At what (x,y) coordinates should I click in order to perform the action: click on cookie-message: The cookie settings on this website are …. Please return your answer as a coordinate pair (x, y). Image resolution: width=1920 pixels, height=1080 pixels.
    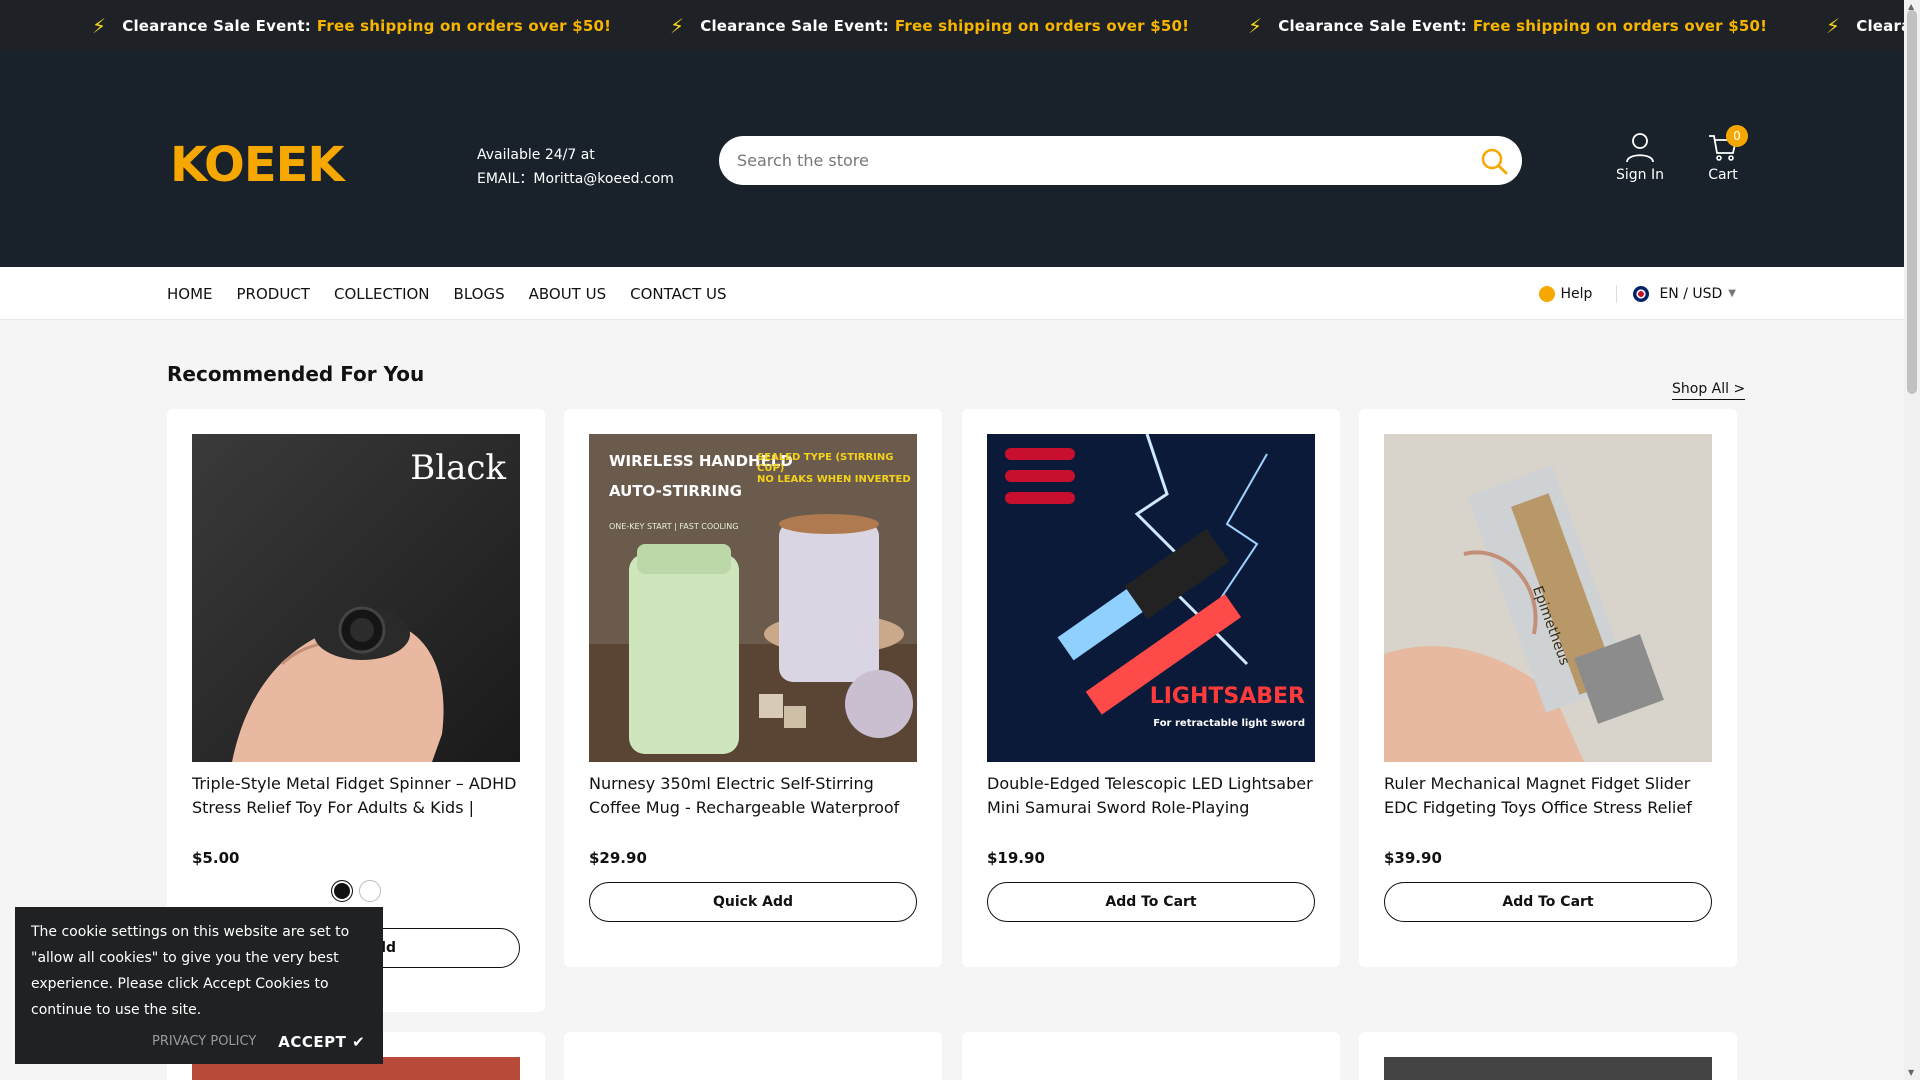
    Looking at the image, I should click on (190, 971).